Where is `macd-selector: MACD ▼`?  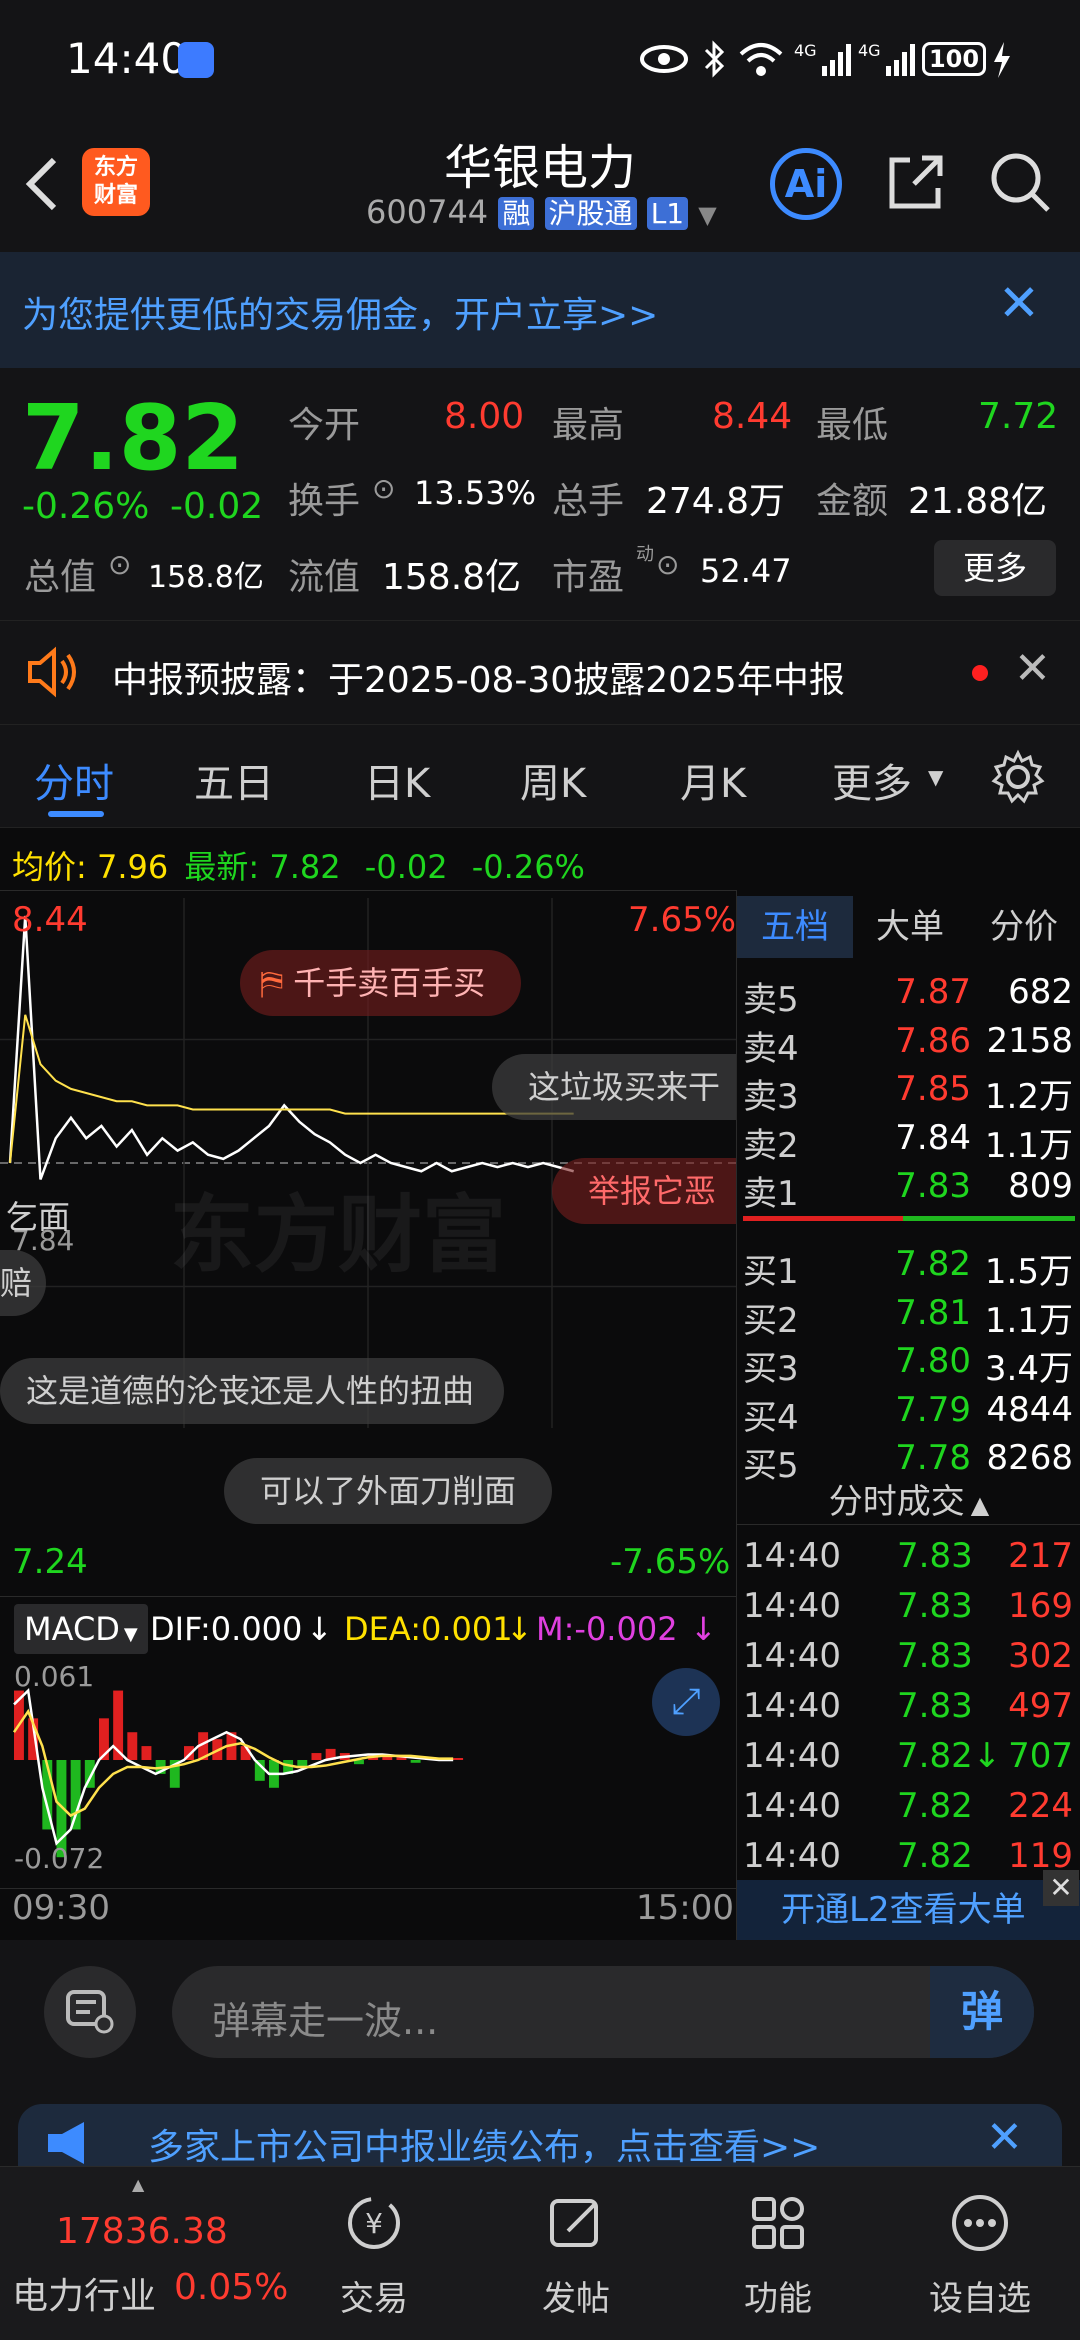 macd-selector: MACD ▼ is located at coordinates (81, 1629).